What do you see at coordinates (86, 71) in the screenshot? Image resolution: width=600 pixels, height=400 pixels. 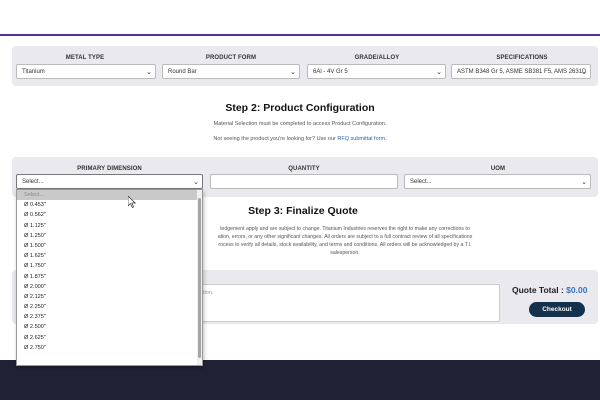 I see `metal-type-select: Titanium ⌄` at bounding box center [86, 71].